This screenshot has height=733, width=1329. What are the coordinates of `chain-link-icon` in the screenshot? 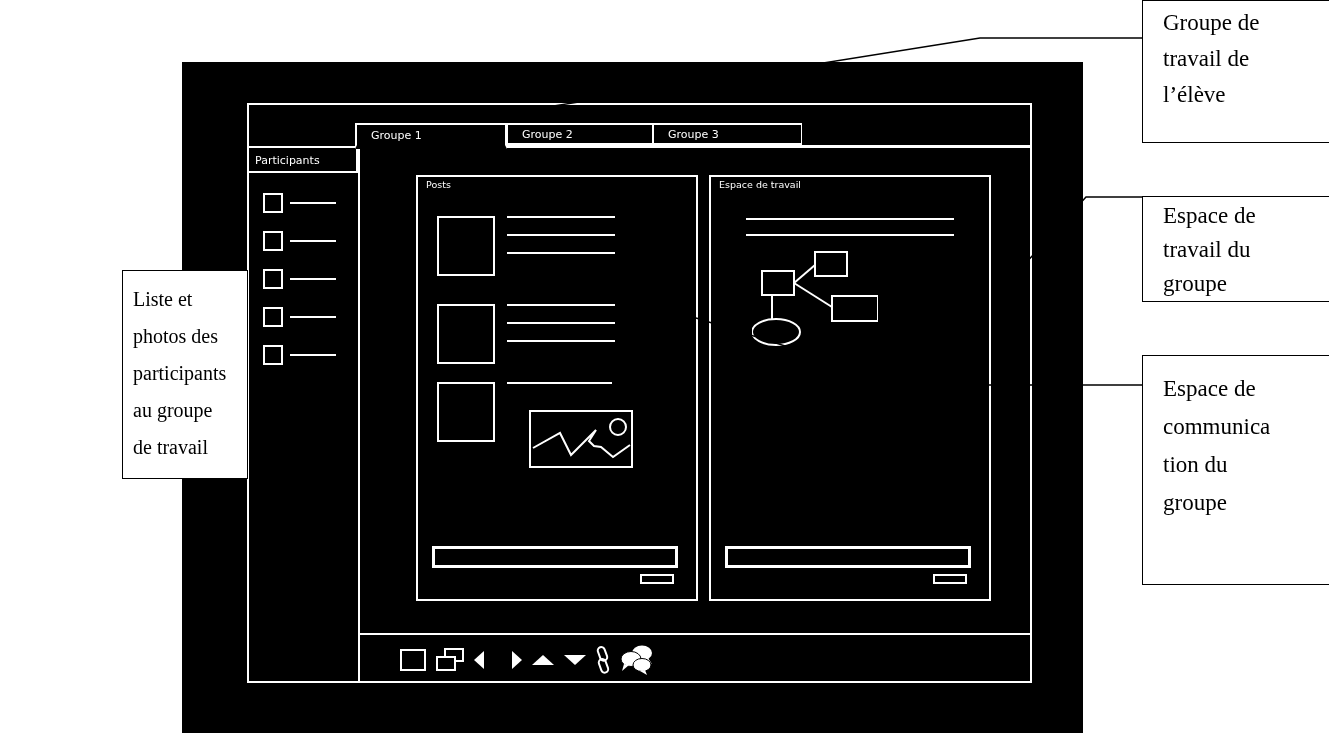 It's located at (603, 660).